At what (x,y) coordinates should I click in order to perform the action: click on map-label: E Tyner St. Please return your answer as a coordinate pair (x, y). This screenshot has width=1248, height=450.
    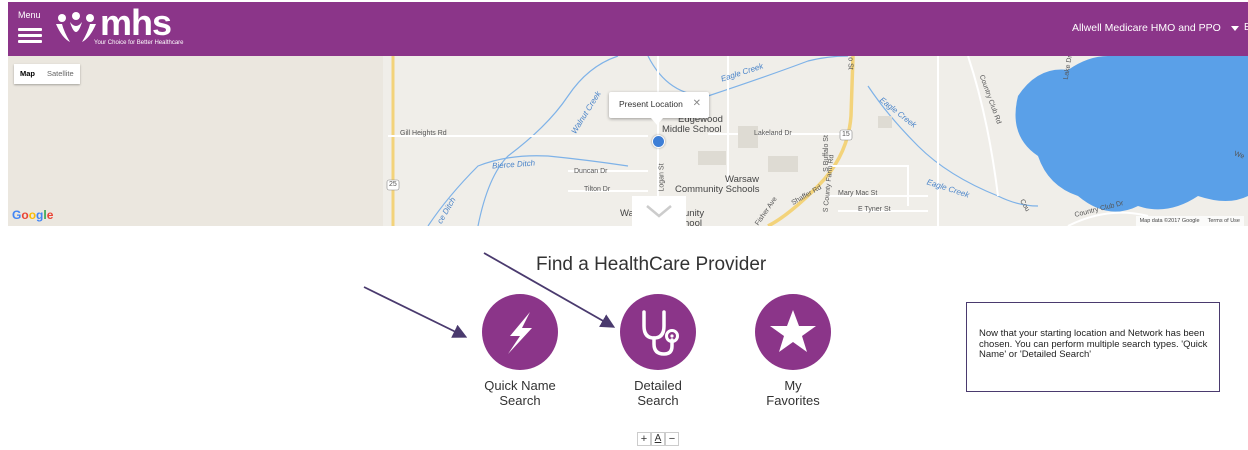
    Looking at the image, I should click on (874, 209).